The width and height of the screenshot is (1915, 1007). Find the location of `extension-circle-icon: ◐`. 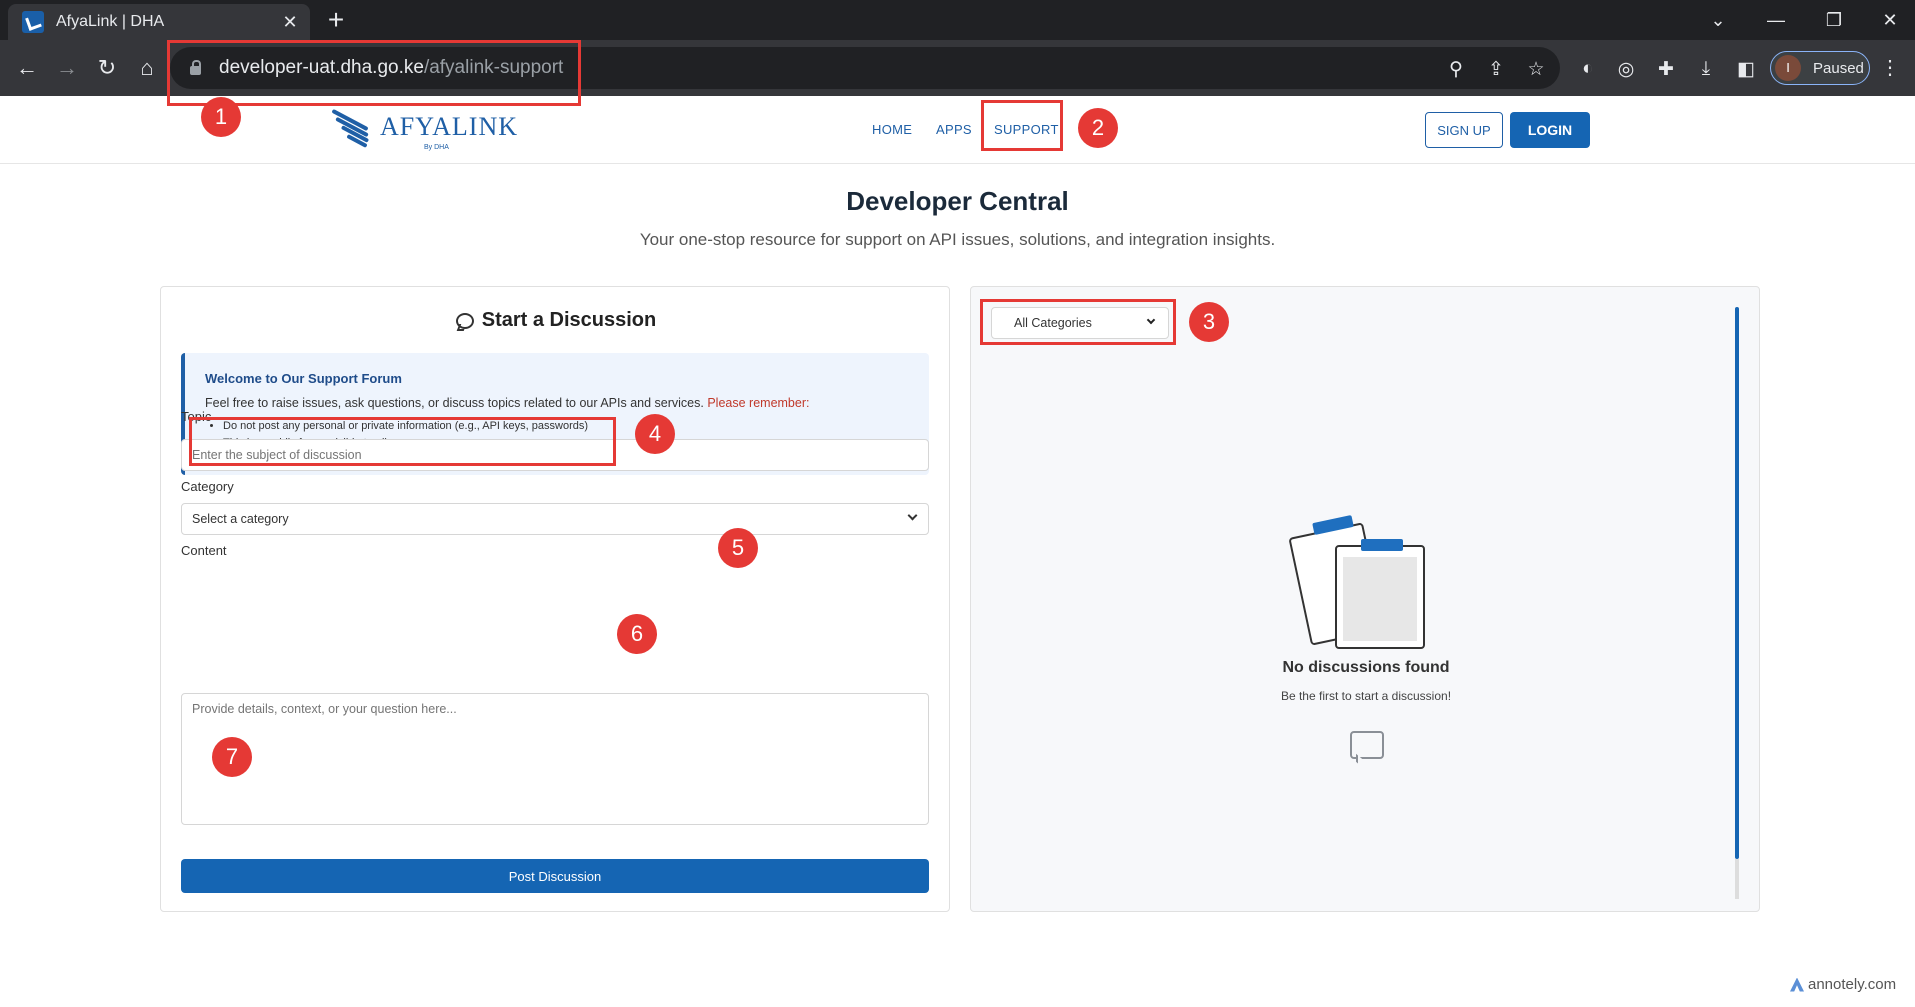

extension-circle-icon: ◐ is located at coordinates (1588, 69).